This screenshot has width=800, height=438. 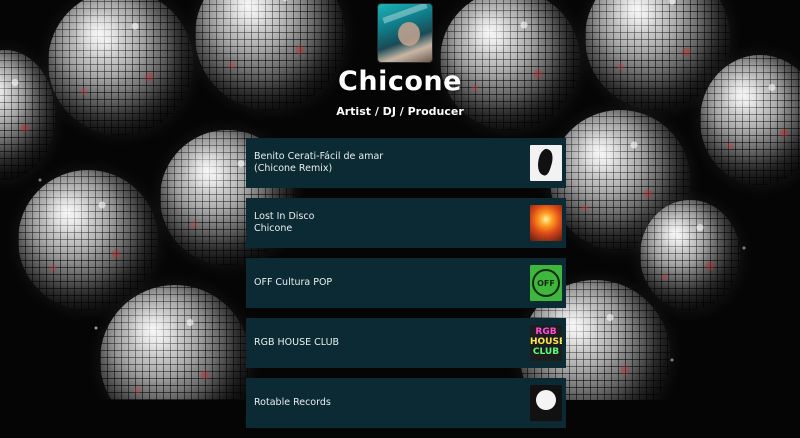 What do you see at coordinates (388, 403) in the screenshot?
I see `link-label: Rotable Records` at bounding box center [388, 403].